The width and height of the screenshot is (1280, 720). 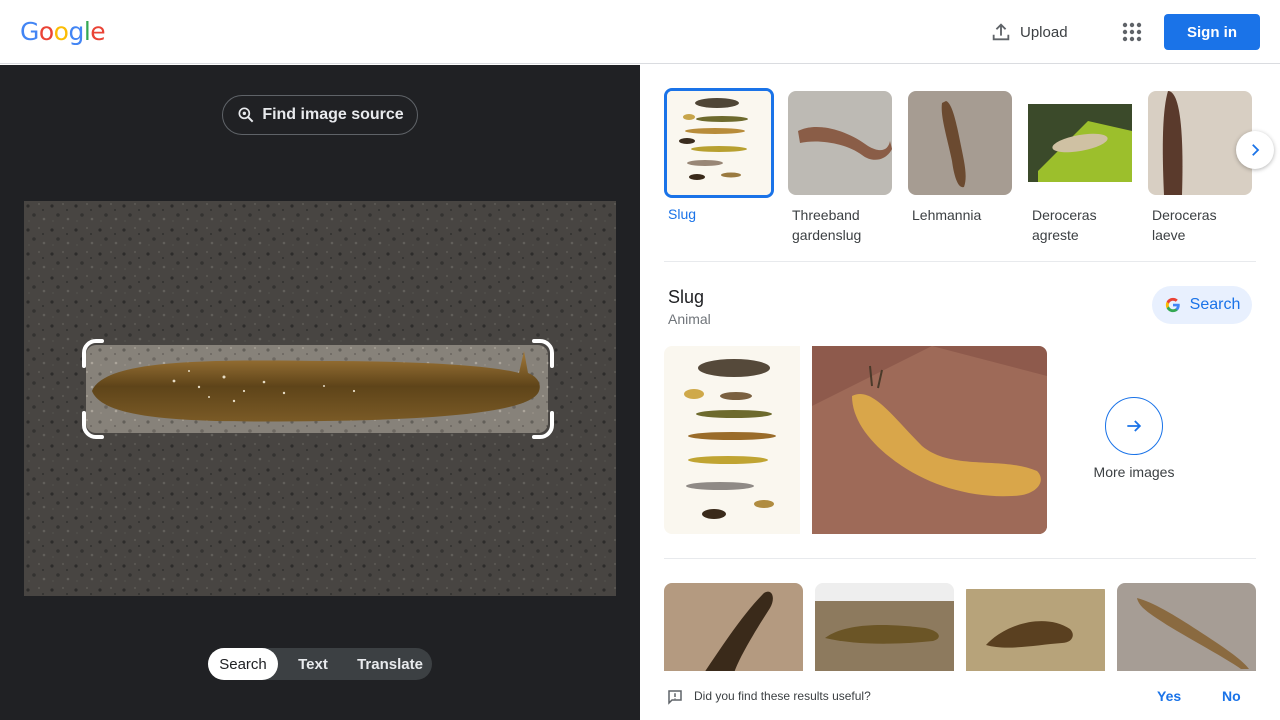 What do you see at coordinates (640, 32) in the screenshot?
I see `header: Google Upload Sign in` at bounding box center [640, 32].